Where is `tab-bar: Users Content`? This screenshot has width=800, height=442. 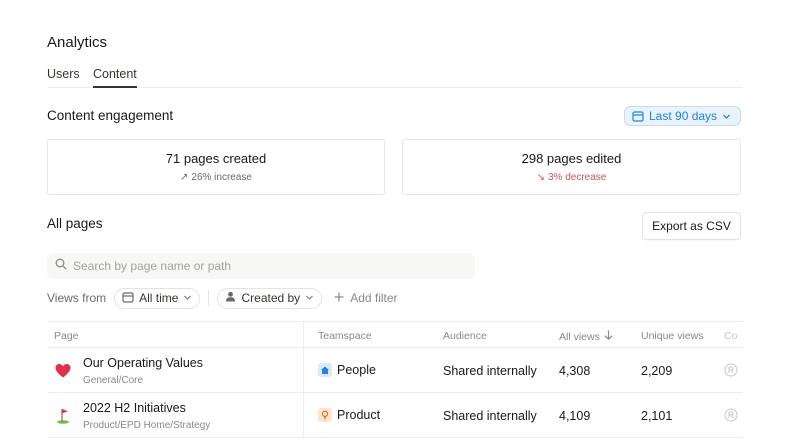 tab-bar: Users Content is located at coordinates (395, 77).